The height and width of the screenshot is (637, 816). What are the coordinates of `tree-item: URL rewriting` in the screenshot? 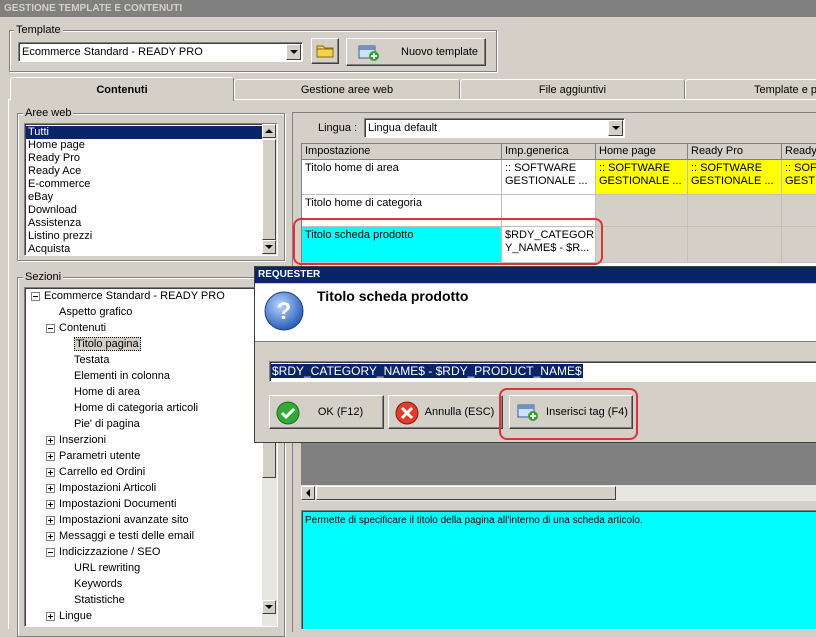 It's located at (100, 568).